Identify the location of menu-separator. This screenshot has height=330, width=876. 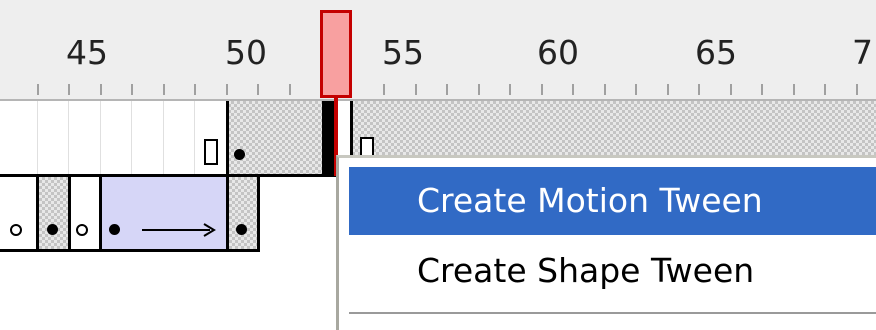
(612, 313).